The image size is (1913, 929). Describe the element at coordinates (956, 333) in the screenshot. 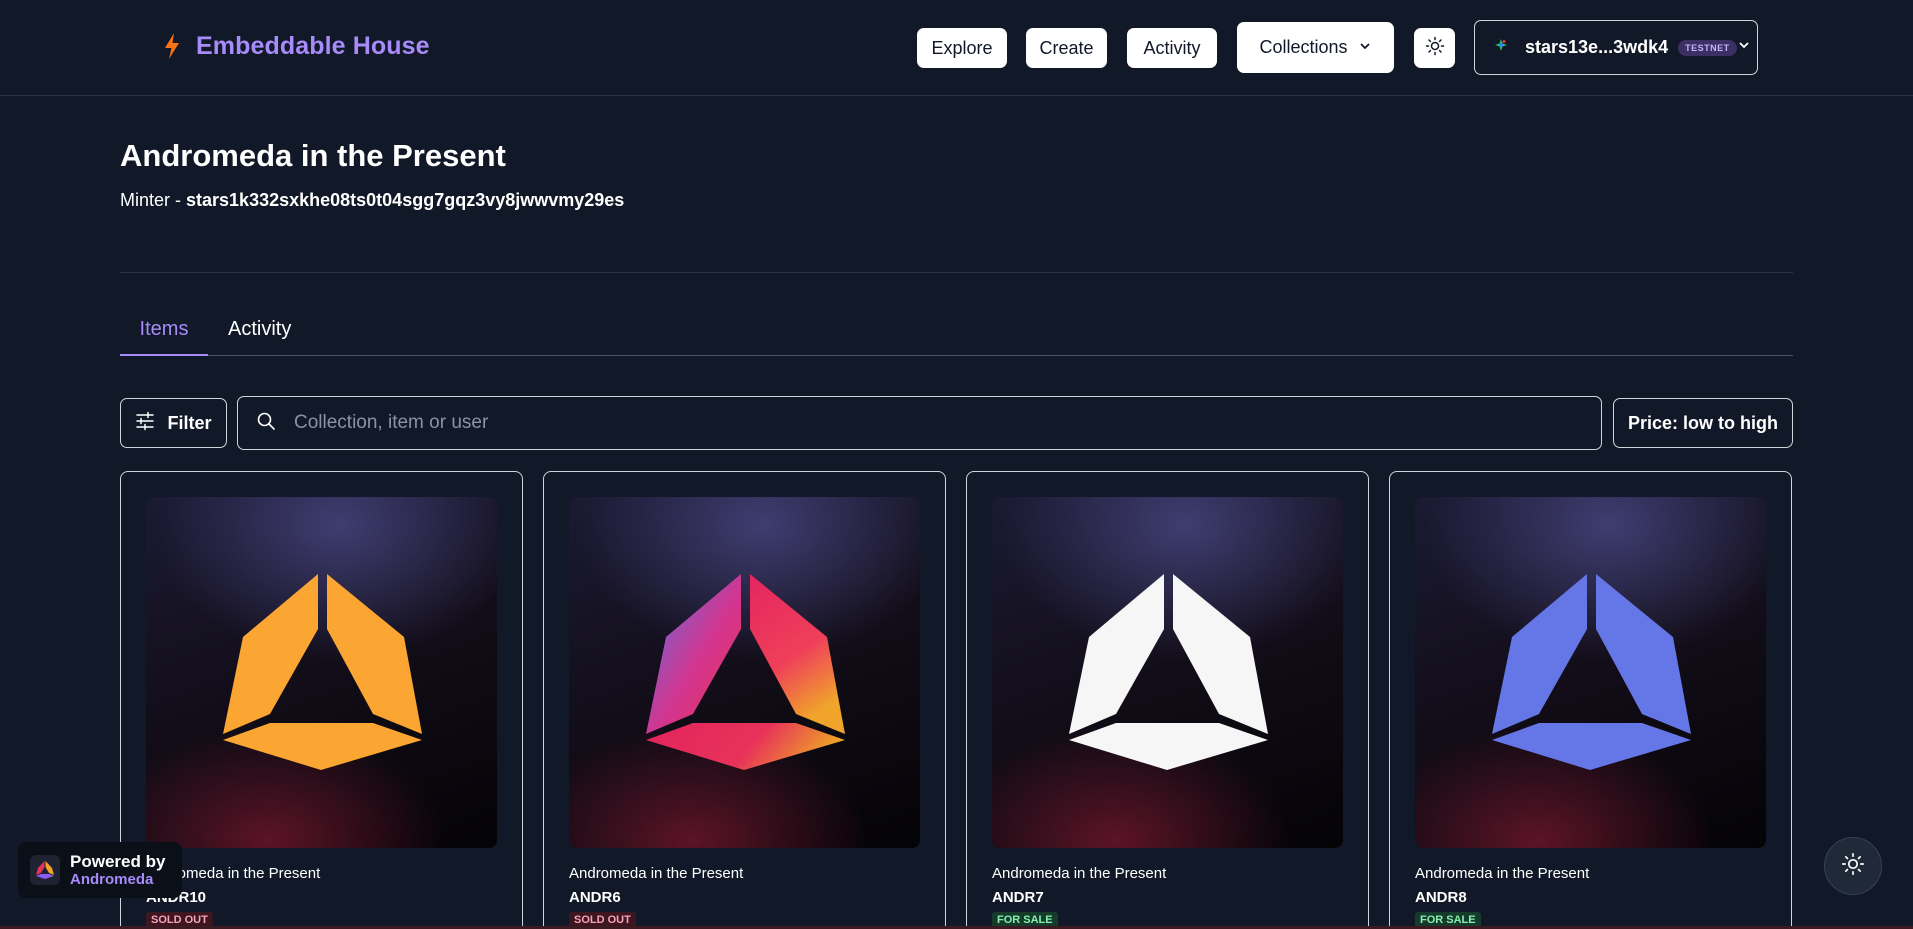

I see `tab-bar: Items Activity` at that location.